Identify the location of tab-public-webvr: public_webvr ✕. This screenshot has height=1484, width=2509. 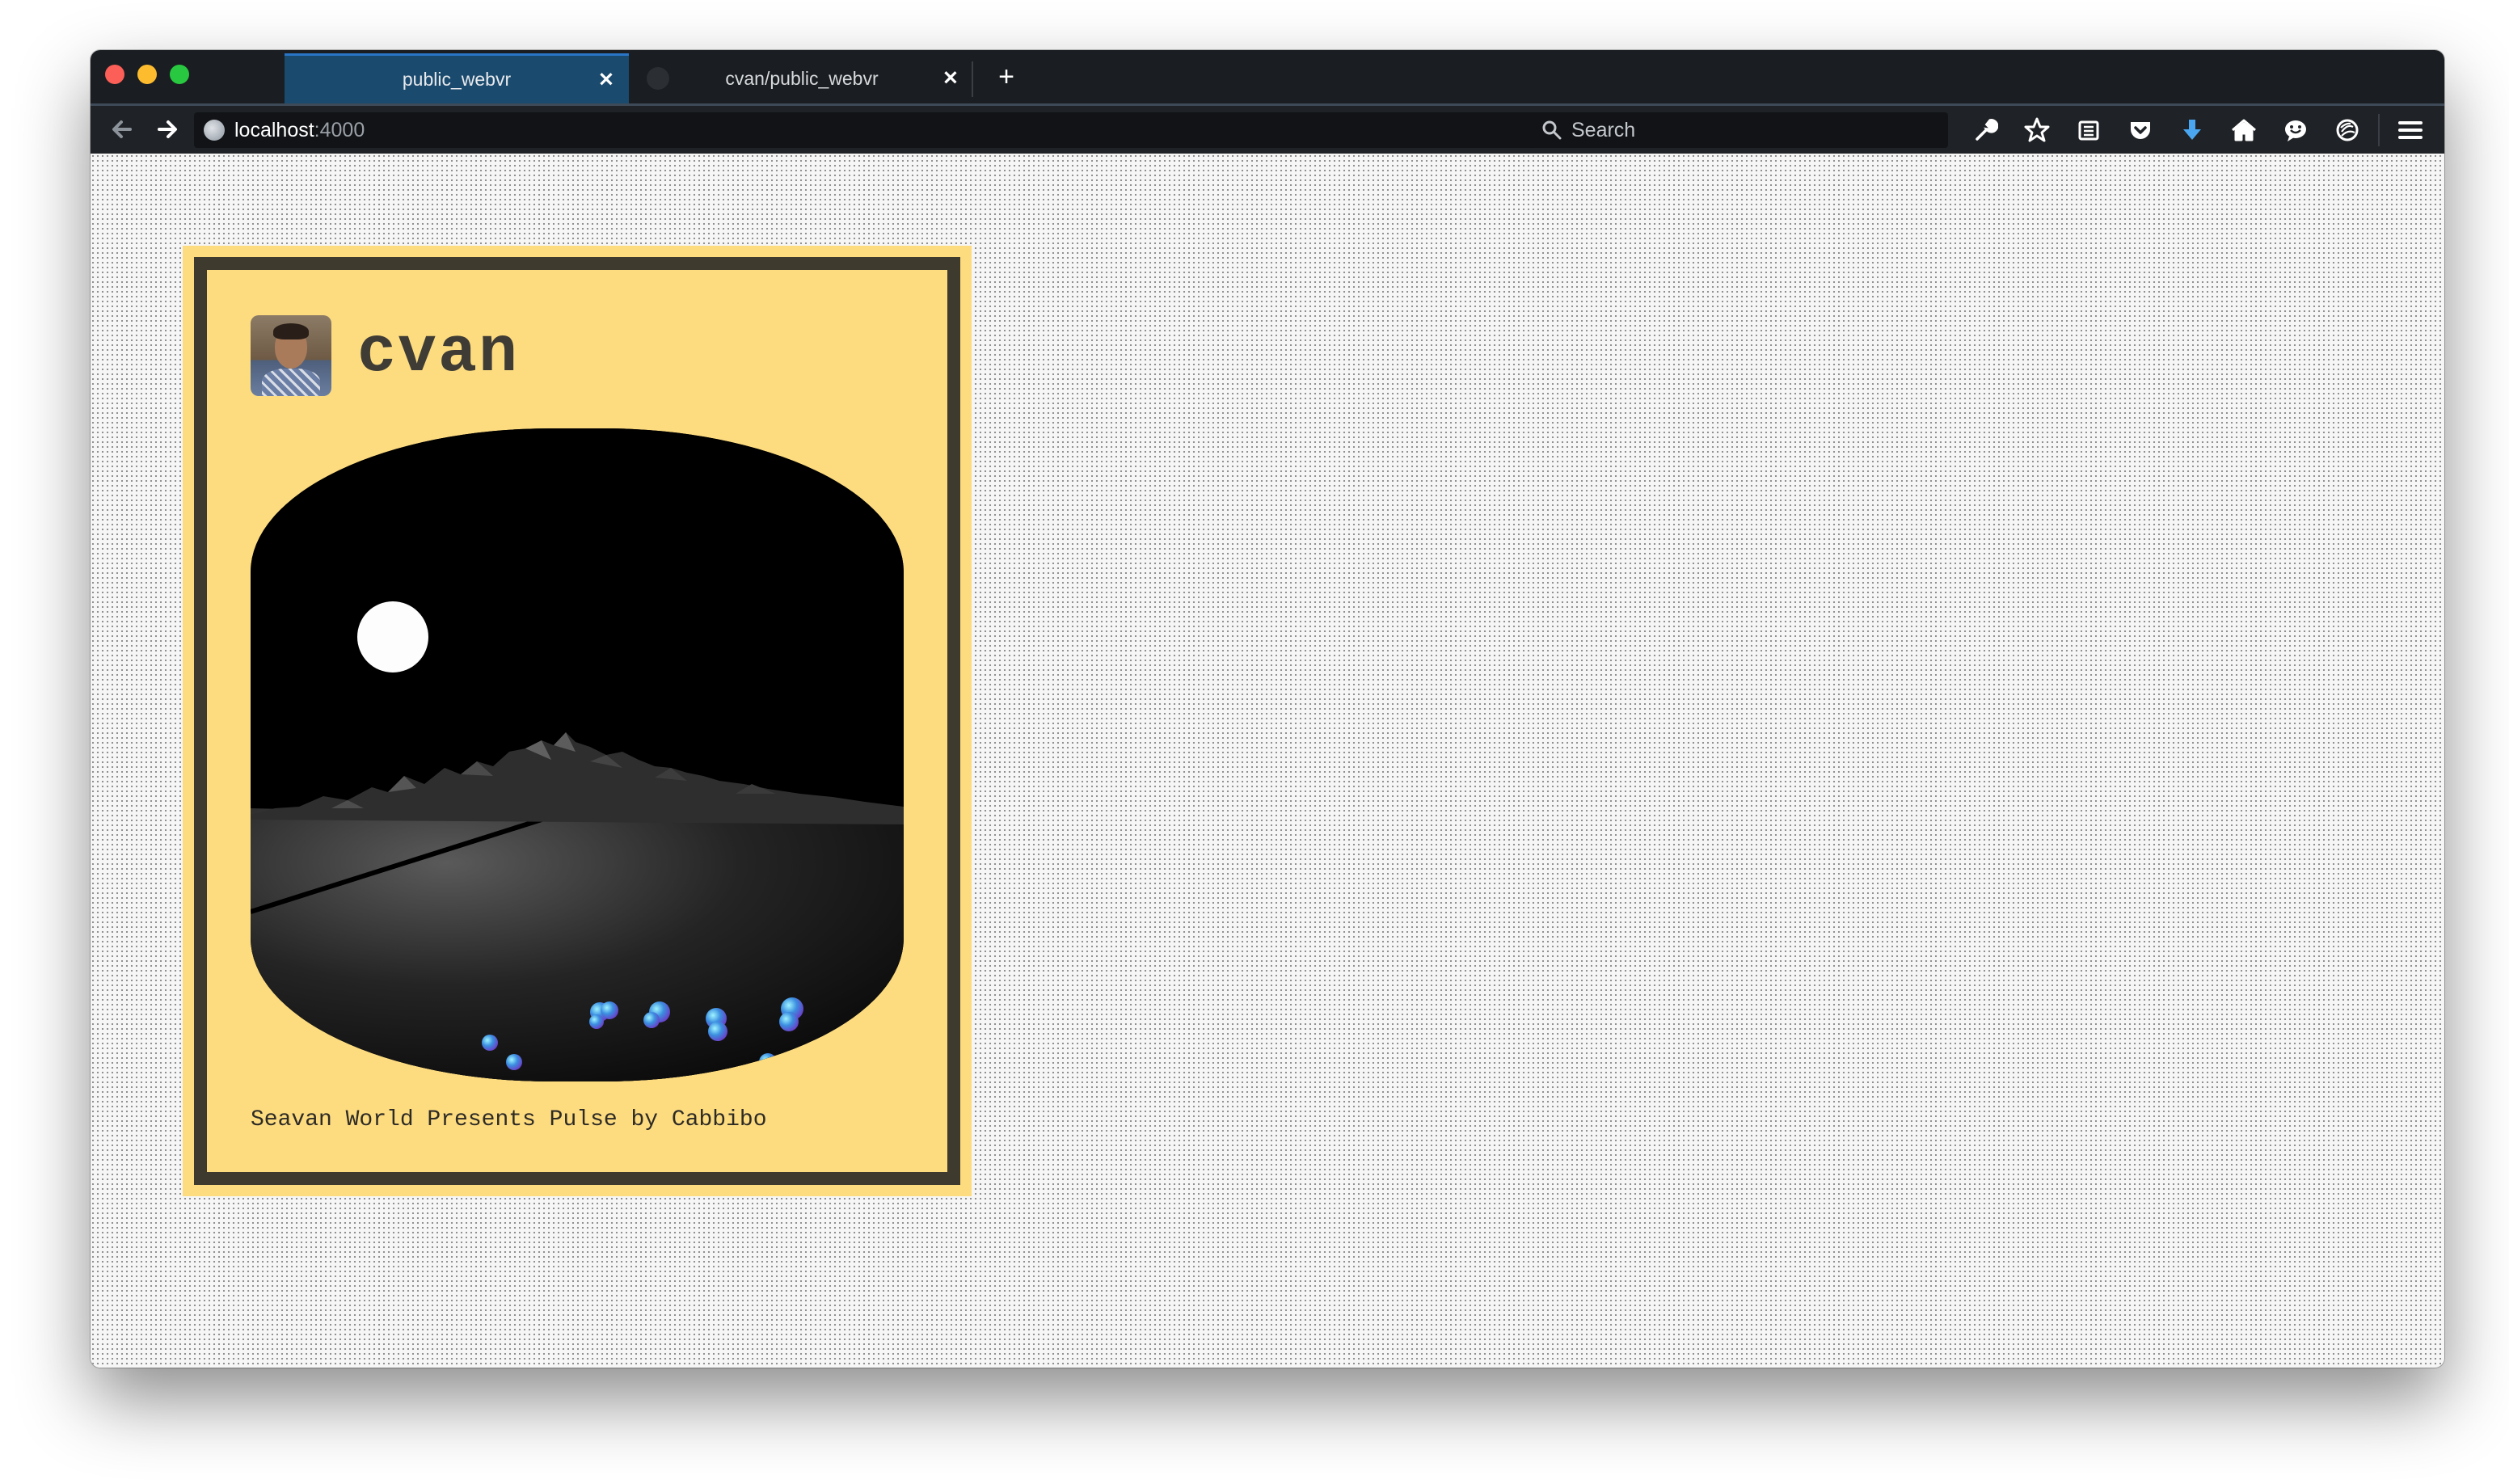
(457, 78).